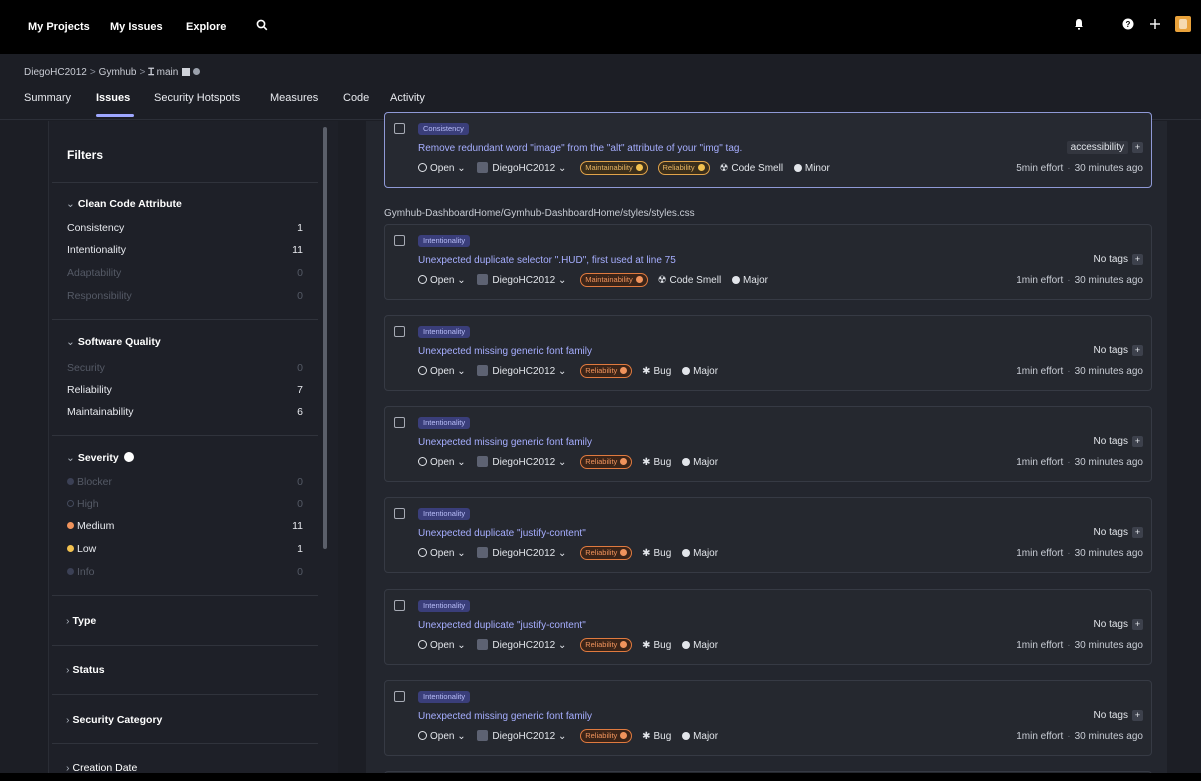  Describe the element at coordinates (1104, 147) in the screenshot. I see `issue-tags: accessibility +` at that location.